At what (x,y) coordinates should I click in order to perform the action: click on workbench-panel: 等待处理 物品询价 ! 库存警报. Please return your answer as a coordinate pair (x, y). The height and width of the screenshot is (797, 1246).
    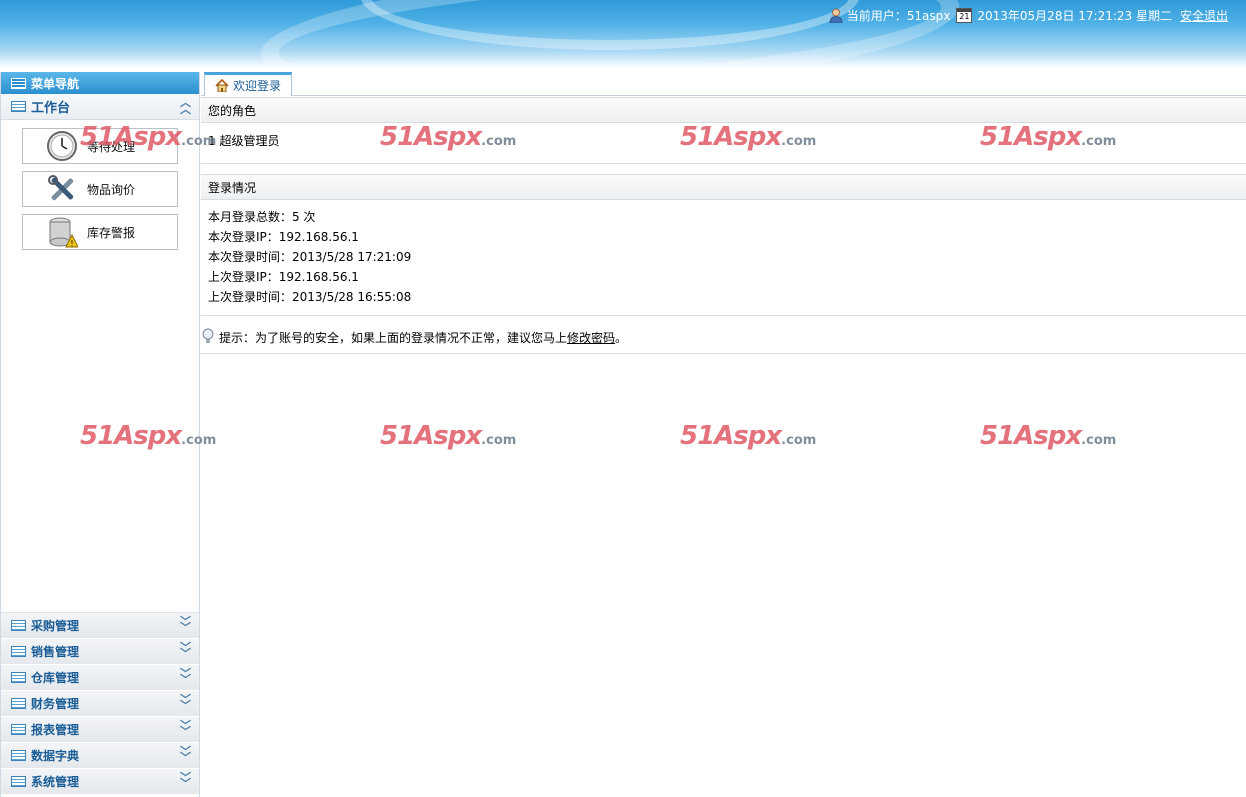
    Looking at the image, I should click on (100, 366).